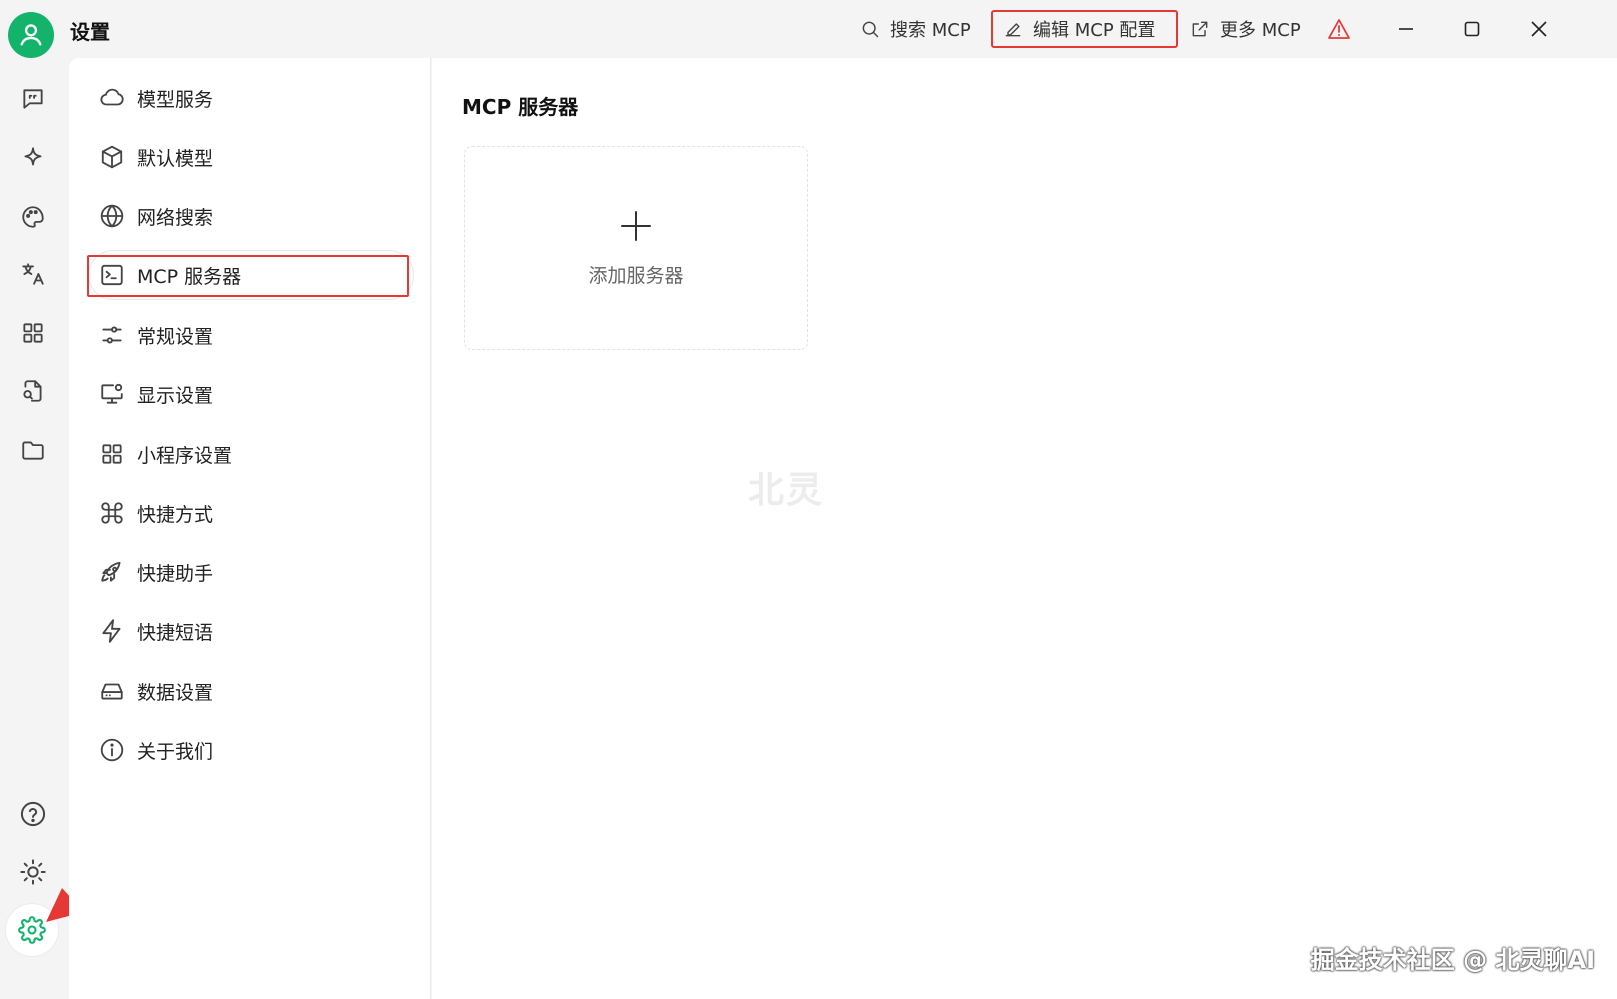 The height and width of the screenshot is (999, 1617). Describe the element at coordinates (112, 393) in the screenshot. I see `monitor-icon` at that location.